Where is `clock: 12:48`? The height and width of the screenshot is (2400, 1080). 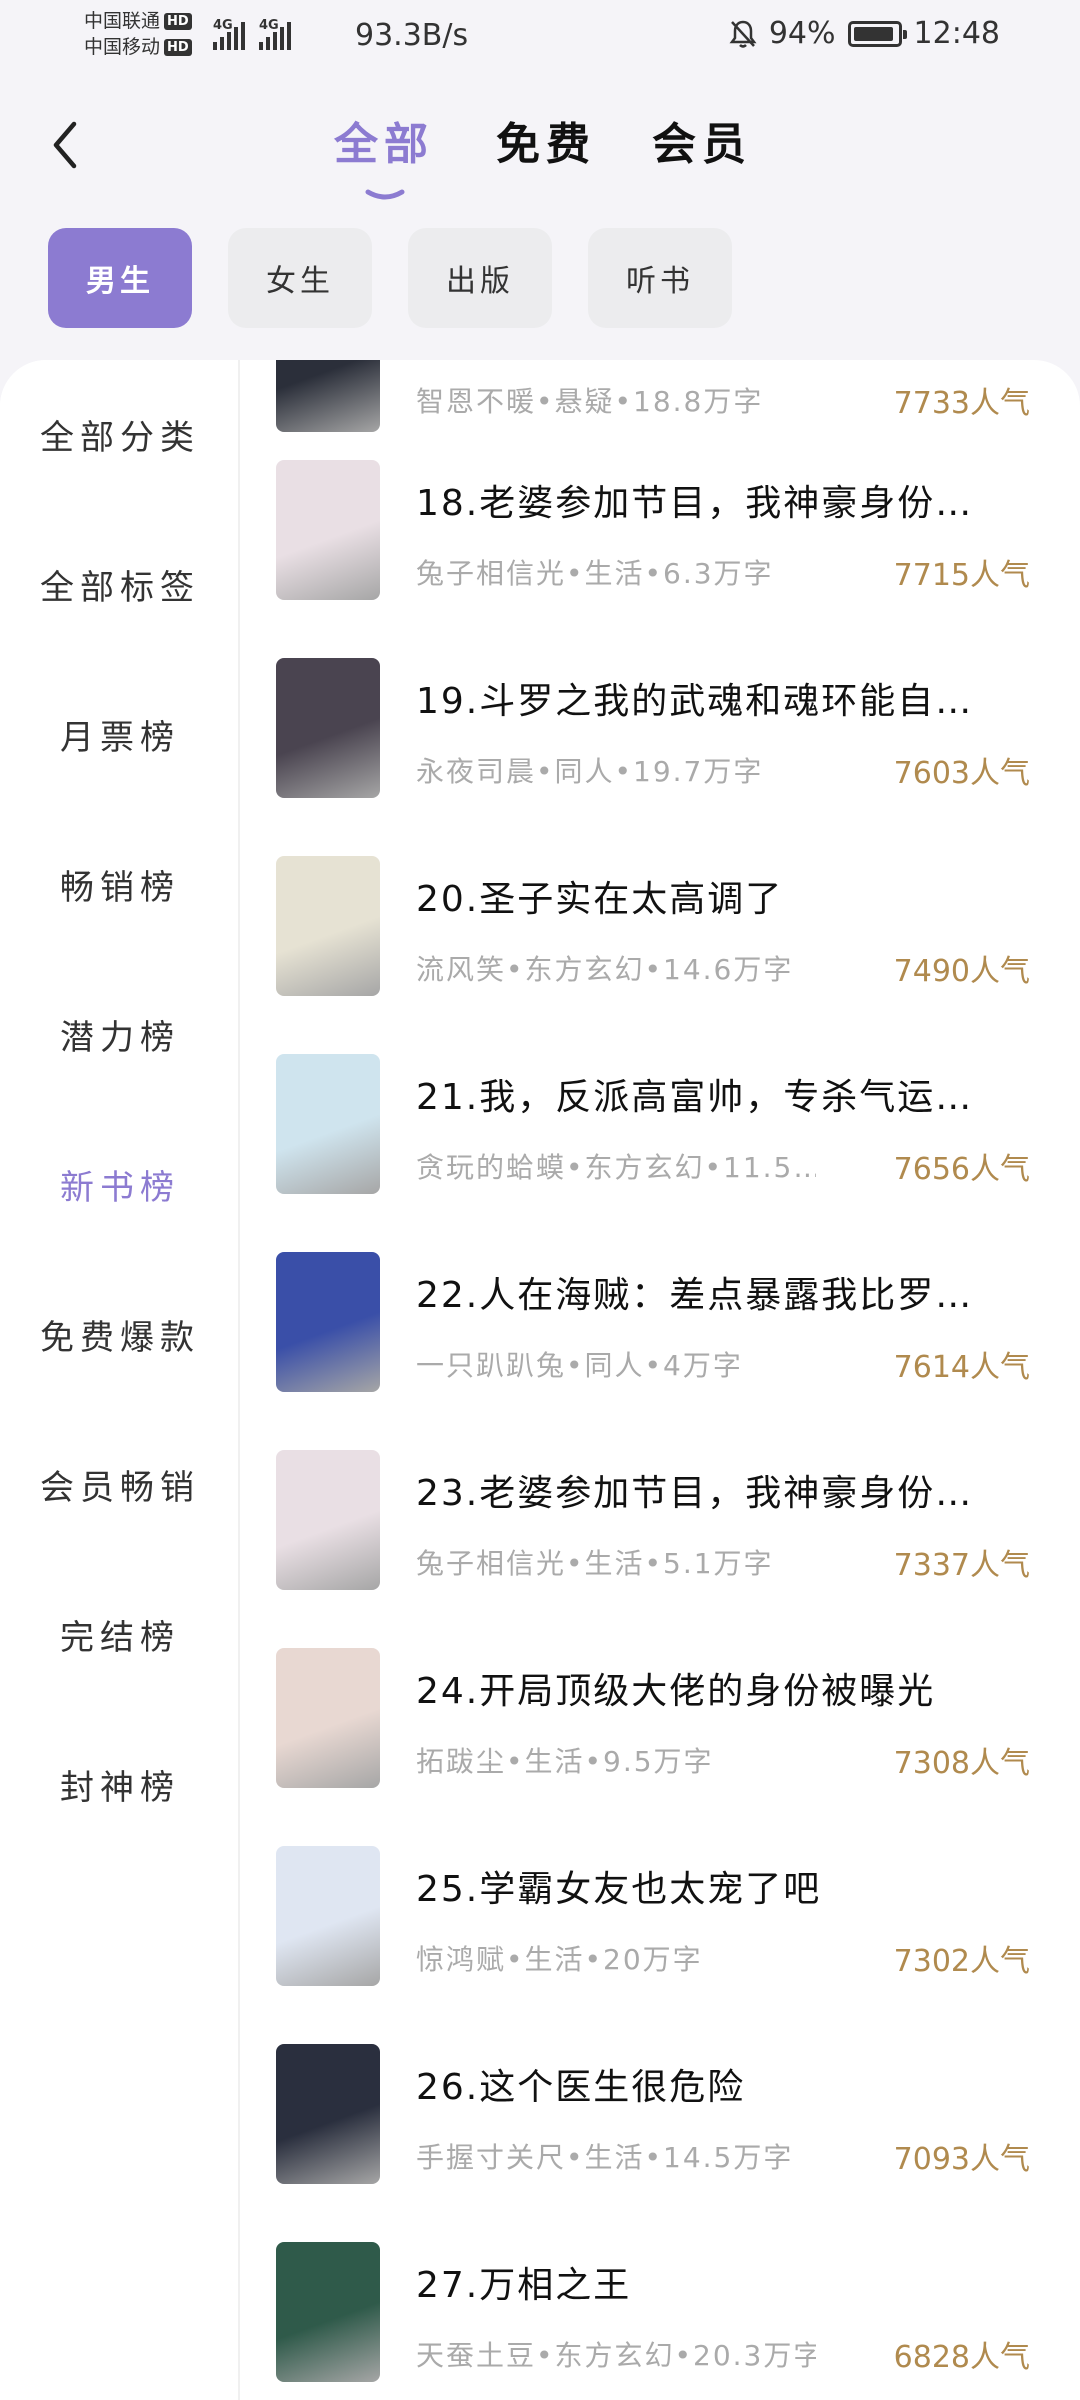 clock: 12:48 is located at coordinates (956, 33).